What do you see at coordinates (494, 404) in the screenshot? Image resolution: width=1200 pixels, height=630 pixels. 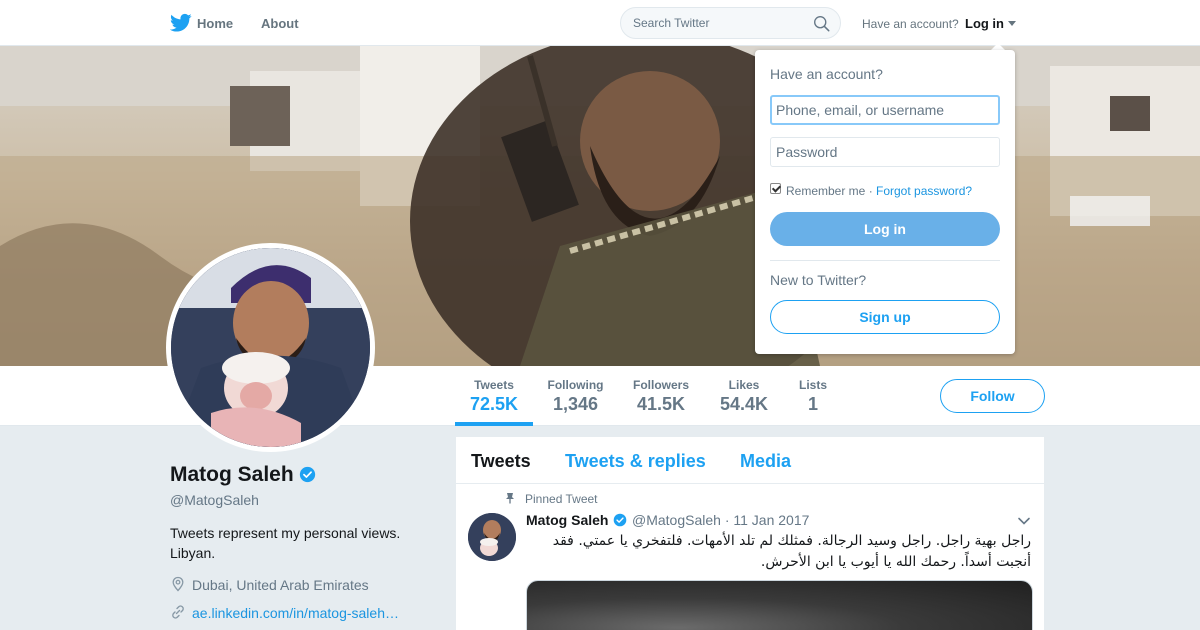 I see `stat-value: 72.5K` at bounding box center [494, 404].